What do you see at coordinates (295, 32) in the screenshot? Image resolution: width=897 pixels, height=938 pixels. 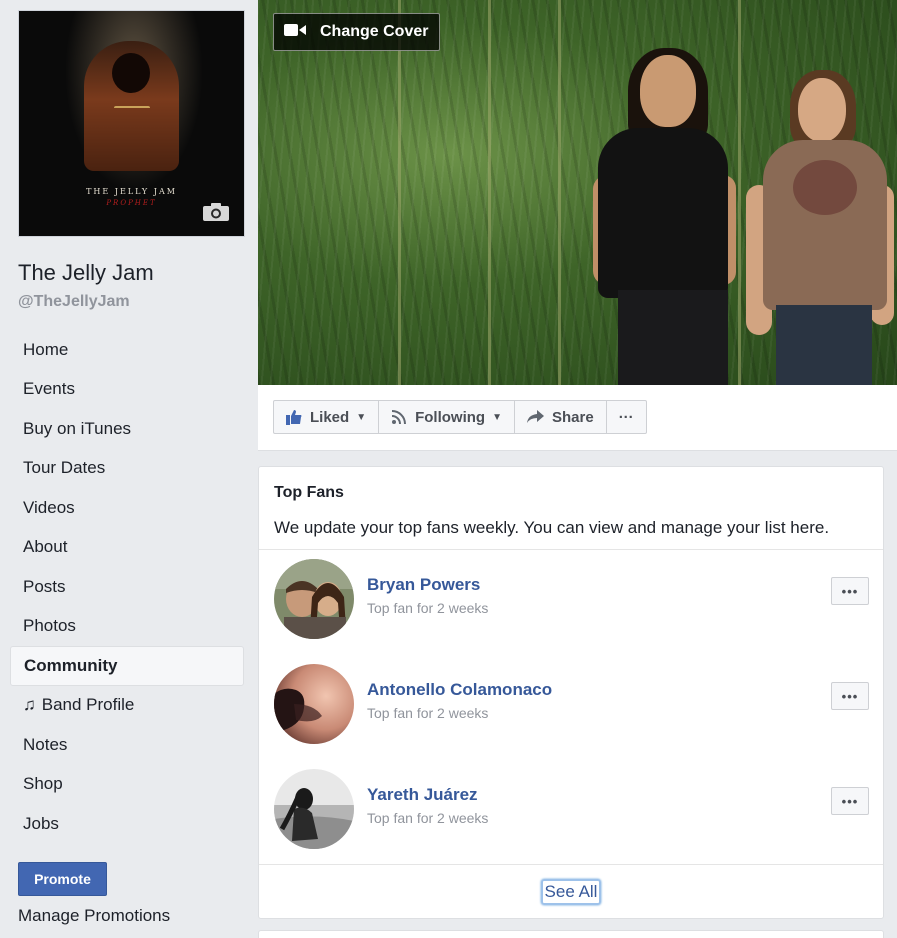 I see `video-camera-icon` at bounding box center [295, 32].